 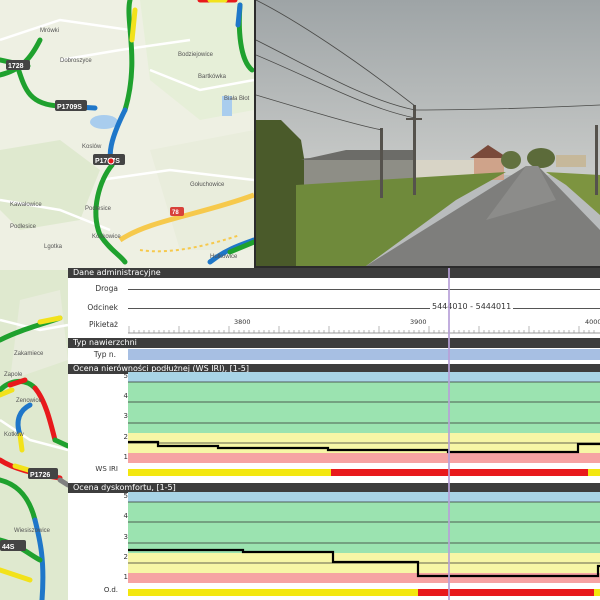 What do you see at coordinates (207, 185) in the screenshot?
I see `place-label: Gołuchowice` at bounding box center [207, 185].